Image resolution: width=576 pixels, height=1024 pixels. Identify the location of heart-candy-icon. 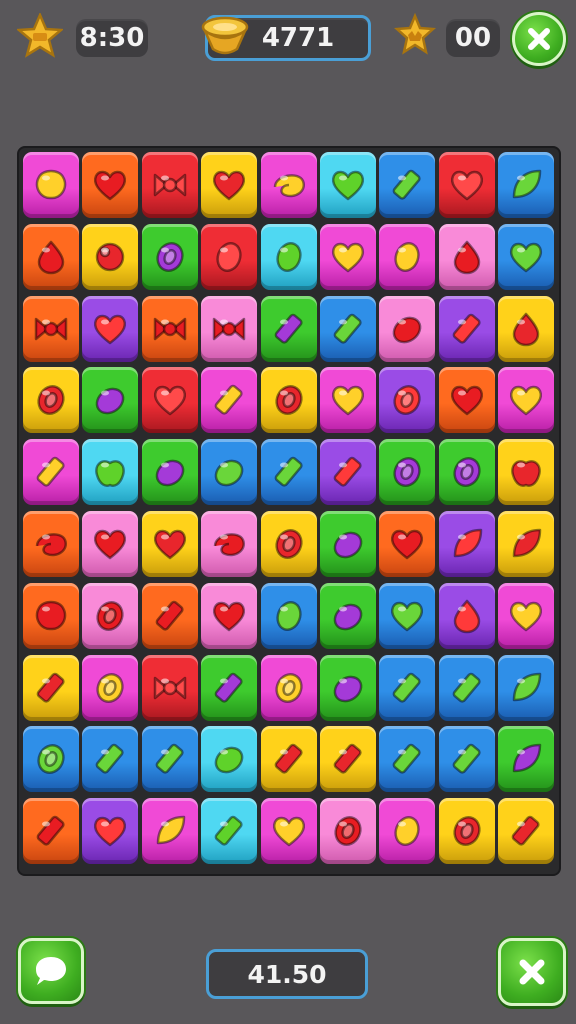
(348, 401).